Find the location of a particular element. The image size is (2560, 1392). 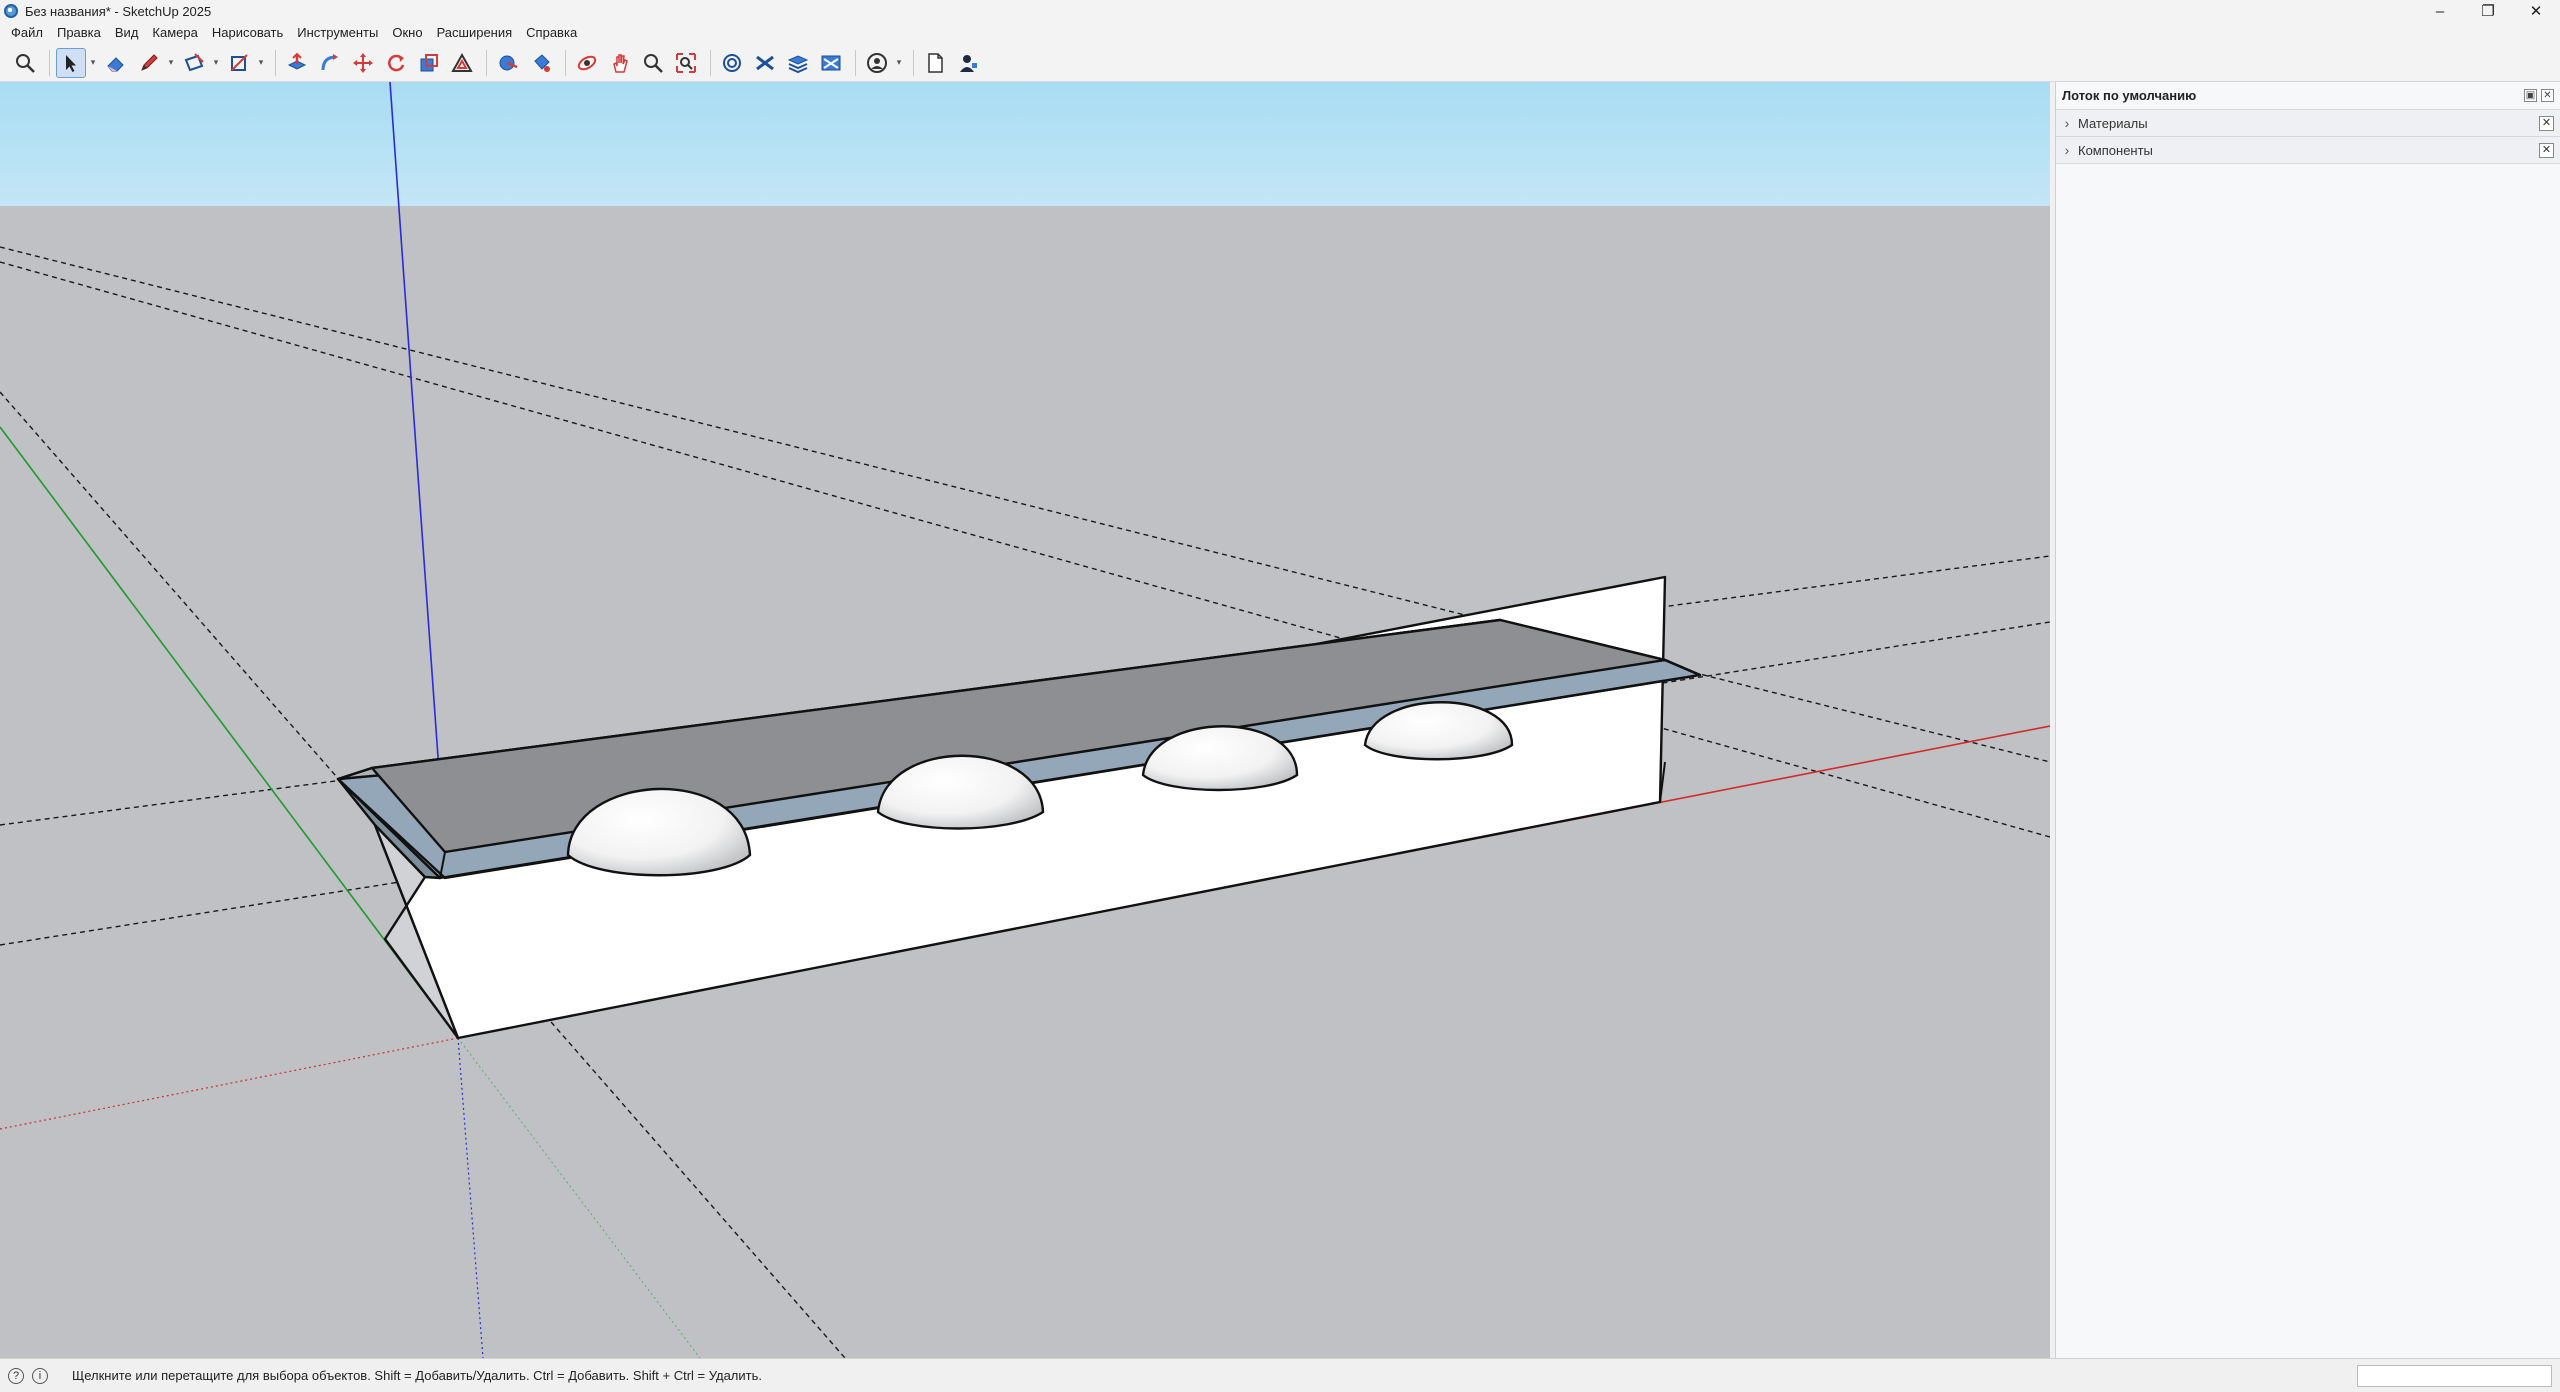

pencil-dropdown-arrow: ▾ is located at coordinates (171, 63).